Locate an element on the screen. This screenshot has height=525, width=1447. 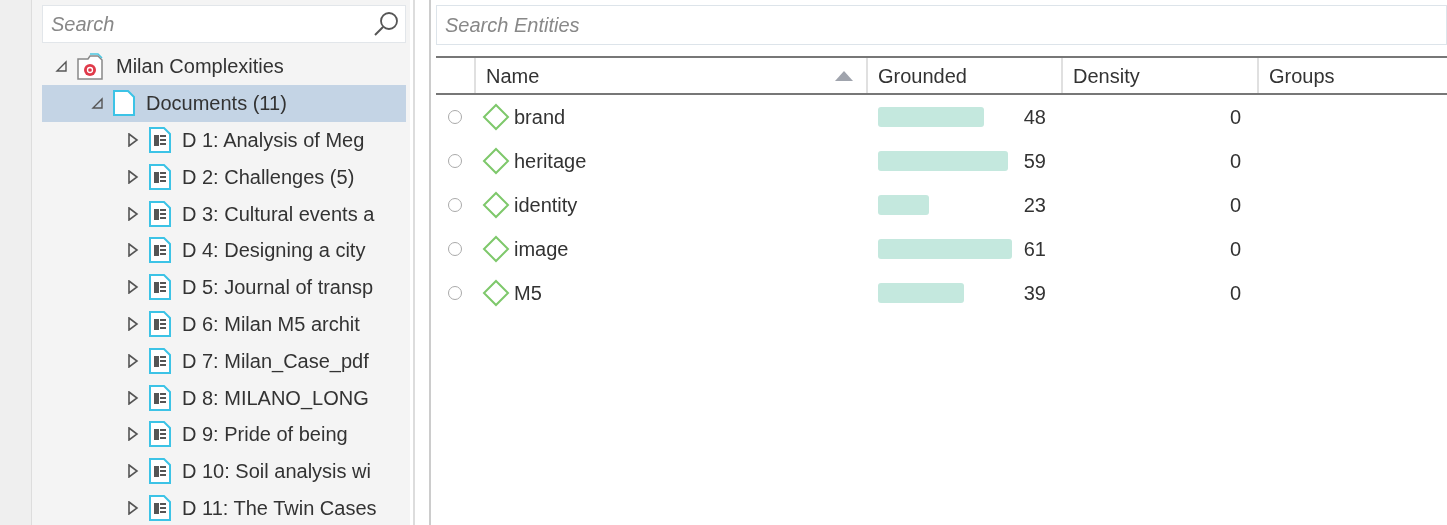
tree-item: D 4: Designing a city is located at coordinates (224, 250).